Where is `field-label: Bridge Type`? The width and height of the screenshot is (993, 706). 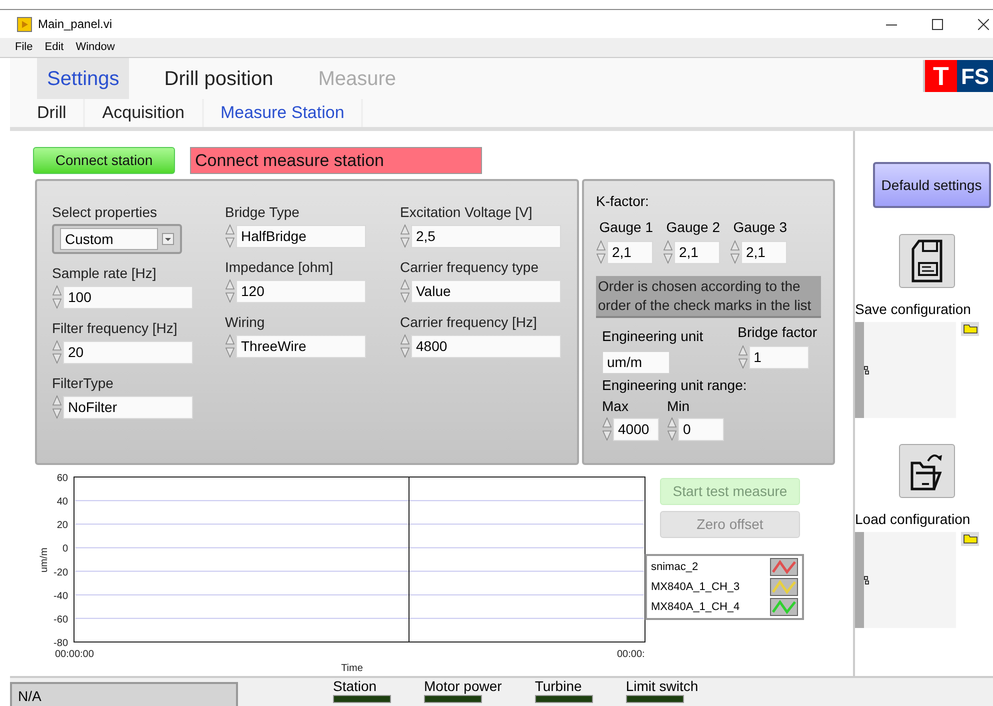 field-label: Bridge Type is located at coordinates (262, 212).